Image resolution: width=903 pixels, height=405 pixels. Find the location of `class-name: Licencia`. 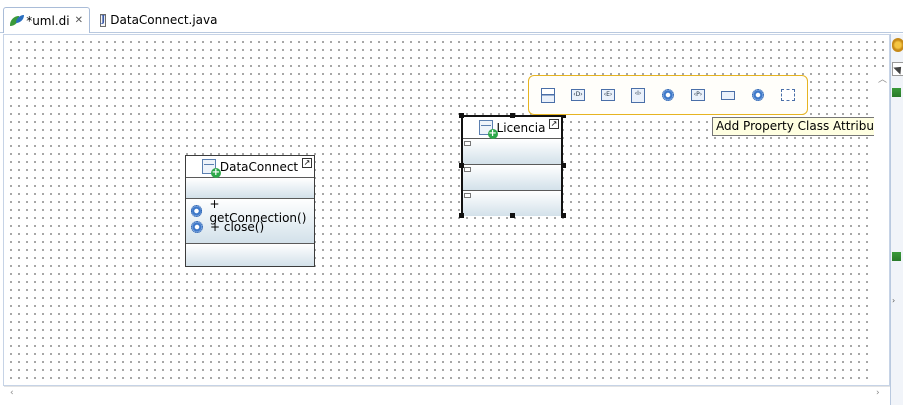

class-name: Licencia is located at coordinates (521, 128).